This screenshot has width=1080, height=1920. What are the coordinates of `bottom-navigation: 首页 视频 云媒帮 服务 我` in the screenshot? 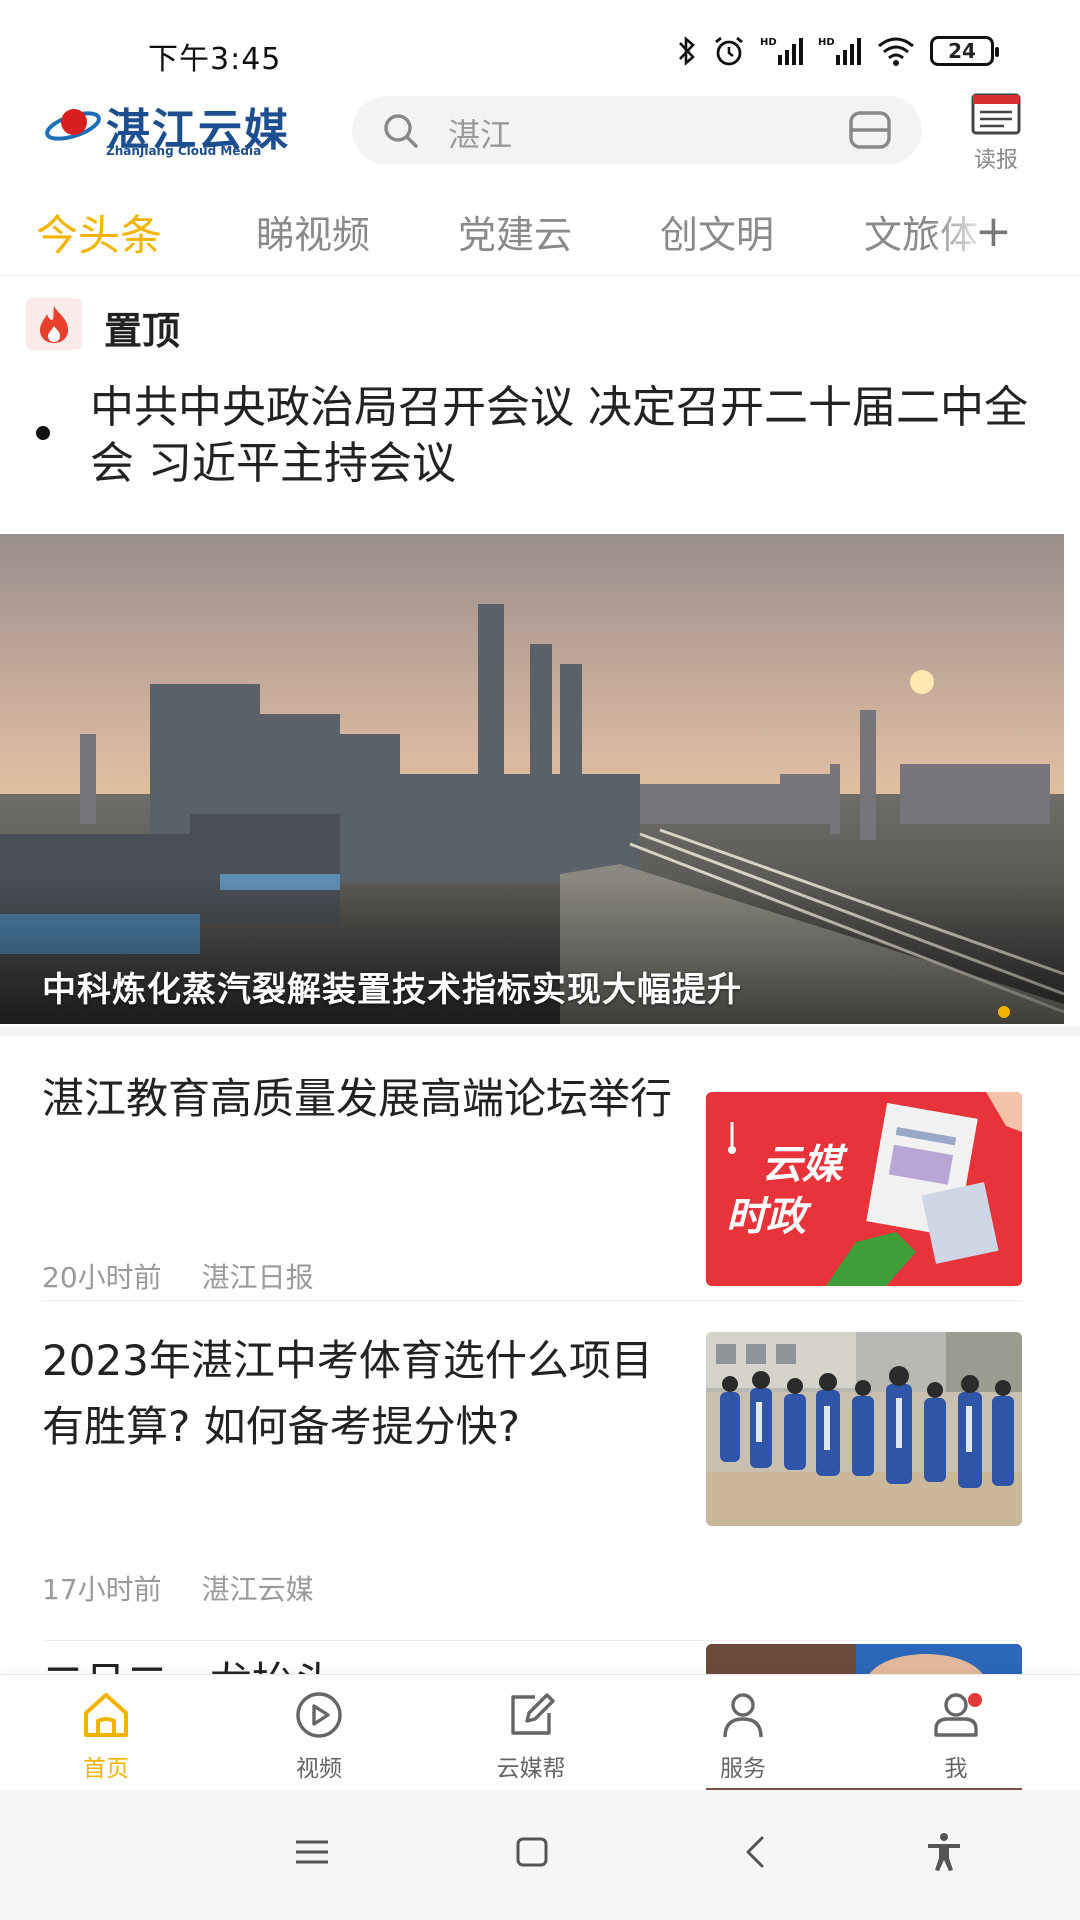 It's located at (540, 1731).